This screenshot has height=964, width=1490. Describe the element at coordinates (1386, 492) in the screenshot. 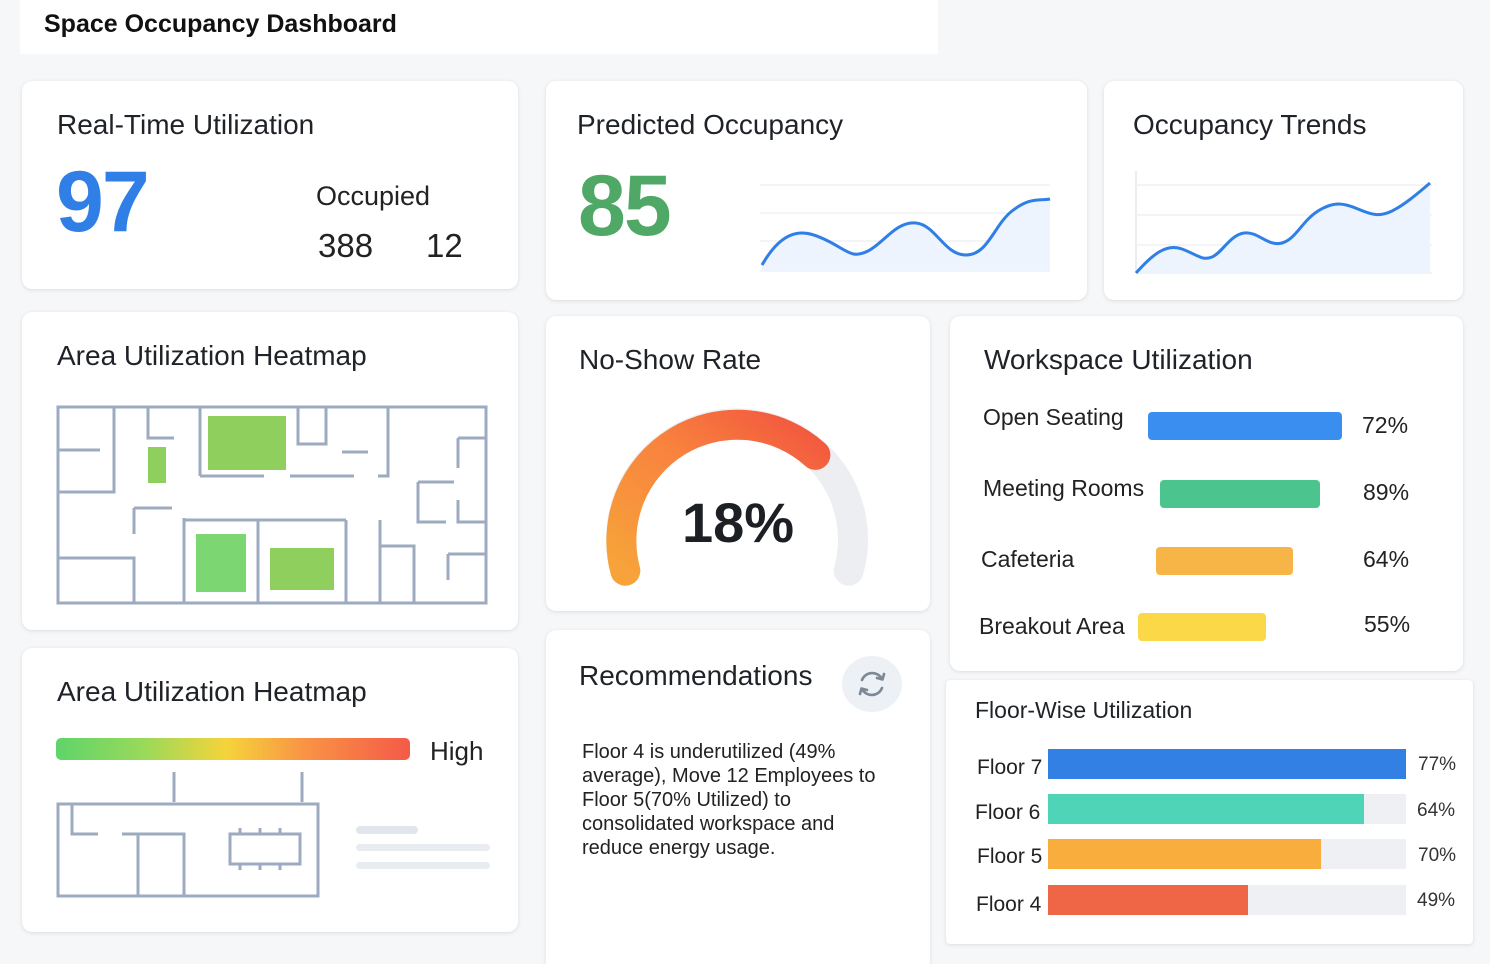

I see `workspace-pct: 89%` at that location.